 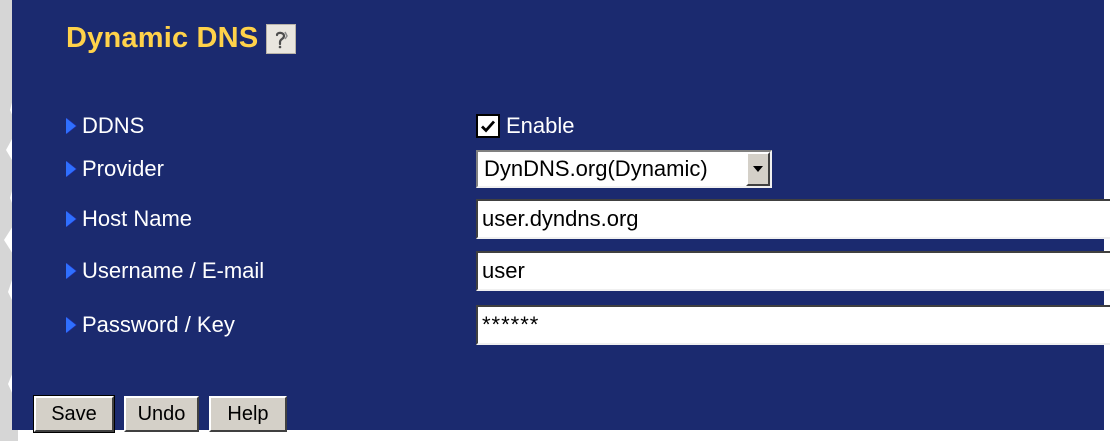 I want to click on provider-select: DynDNS.org(Dynamic), so click(x=624, y=169).